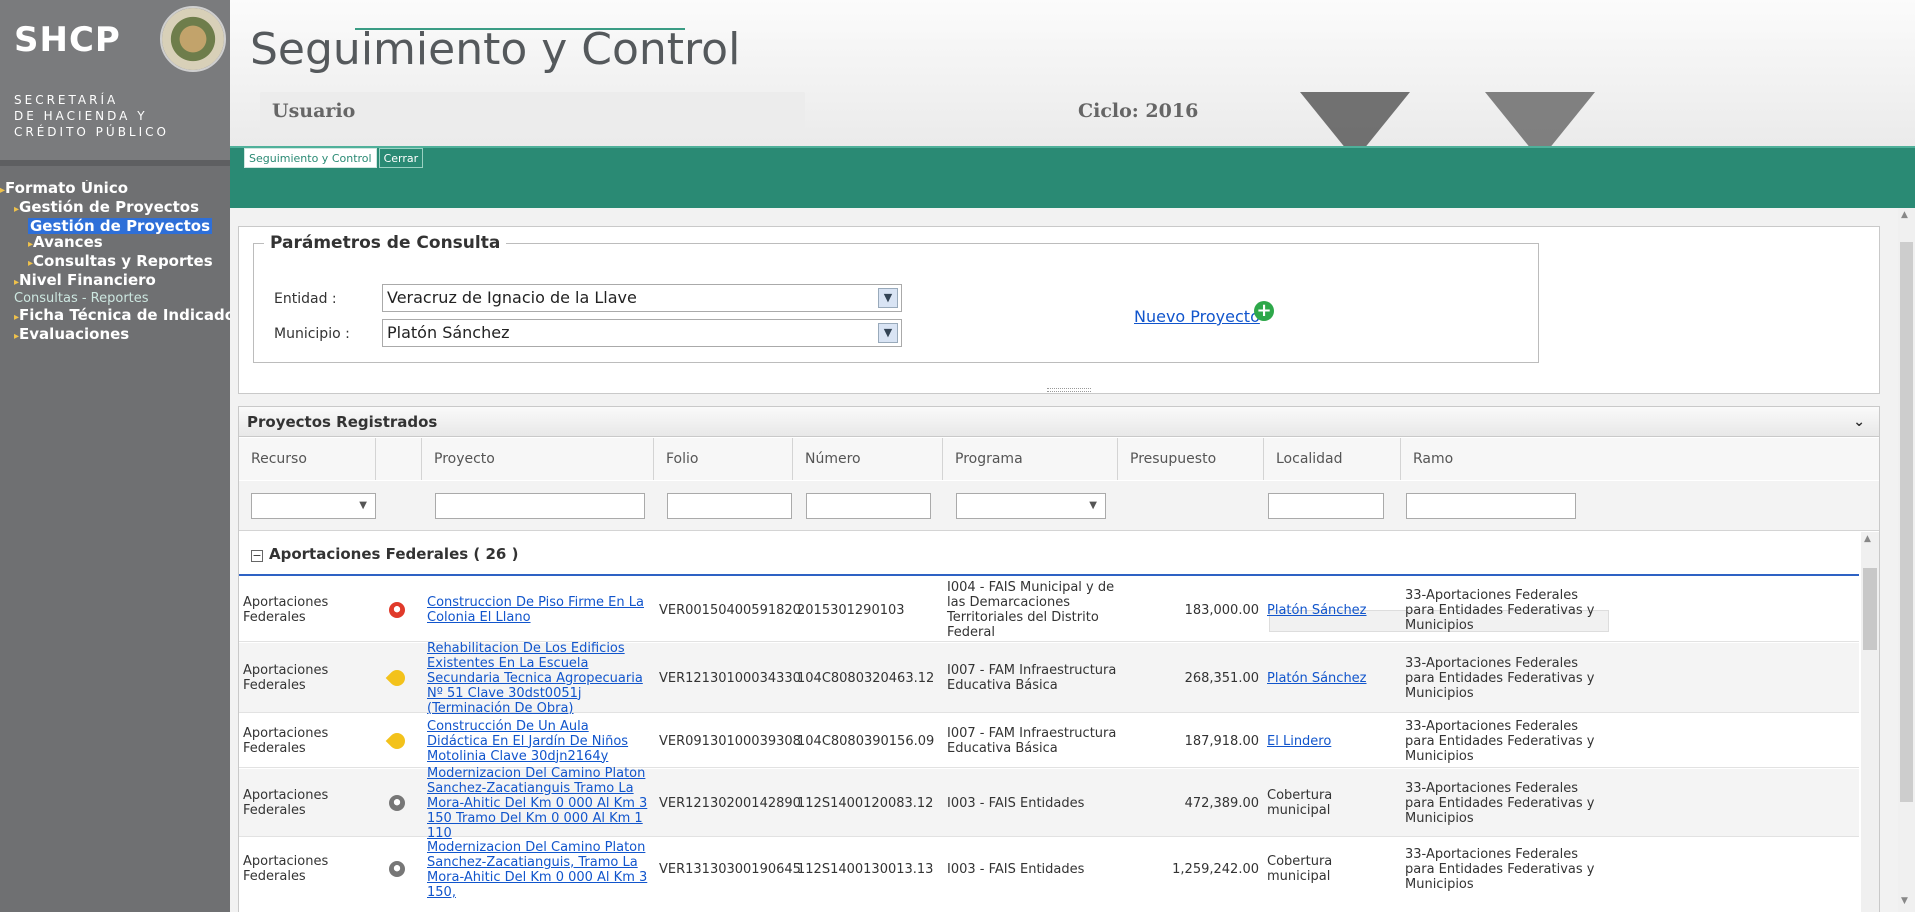 The width and height of the screenshot is (1915, 912). What do you see at coordinates (730, 610) in the screenshot?
I see `cell-folio: VER00150400591820` at bounding box center [730, 610].